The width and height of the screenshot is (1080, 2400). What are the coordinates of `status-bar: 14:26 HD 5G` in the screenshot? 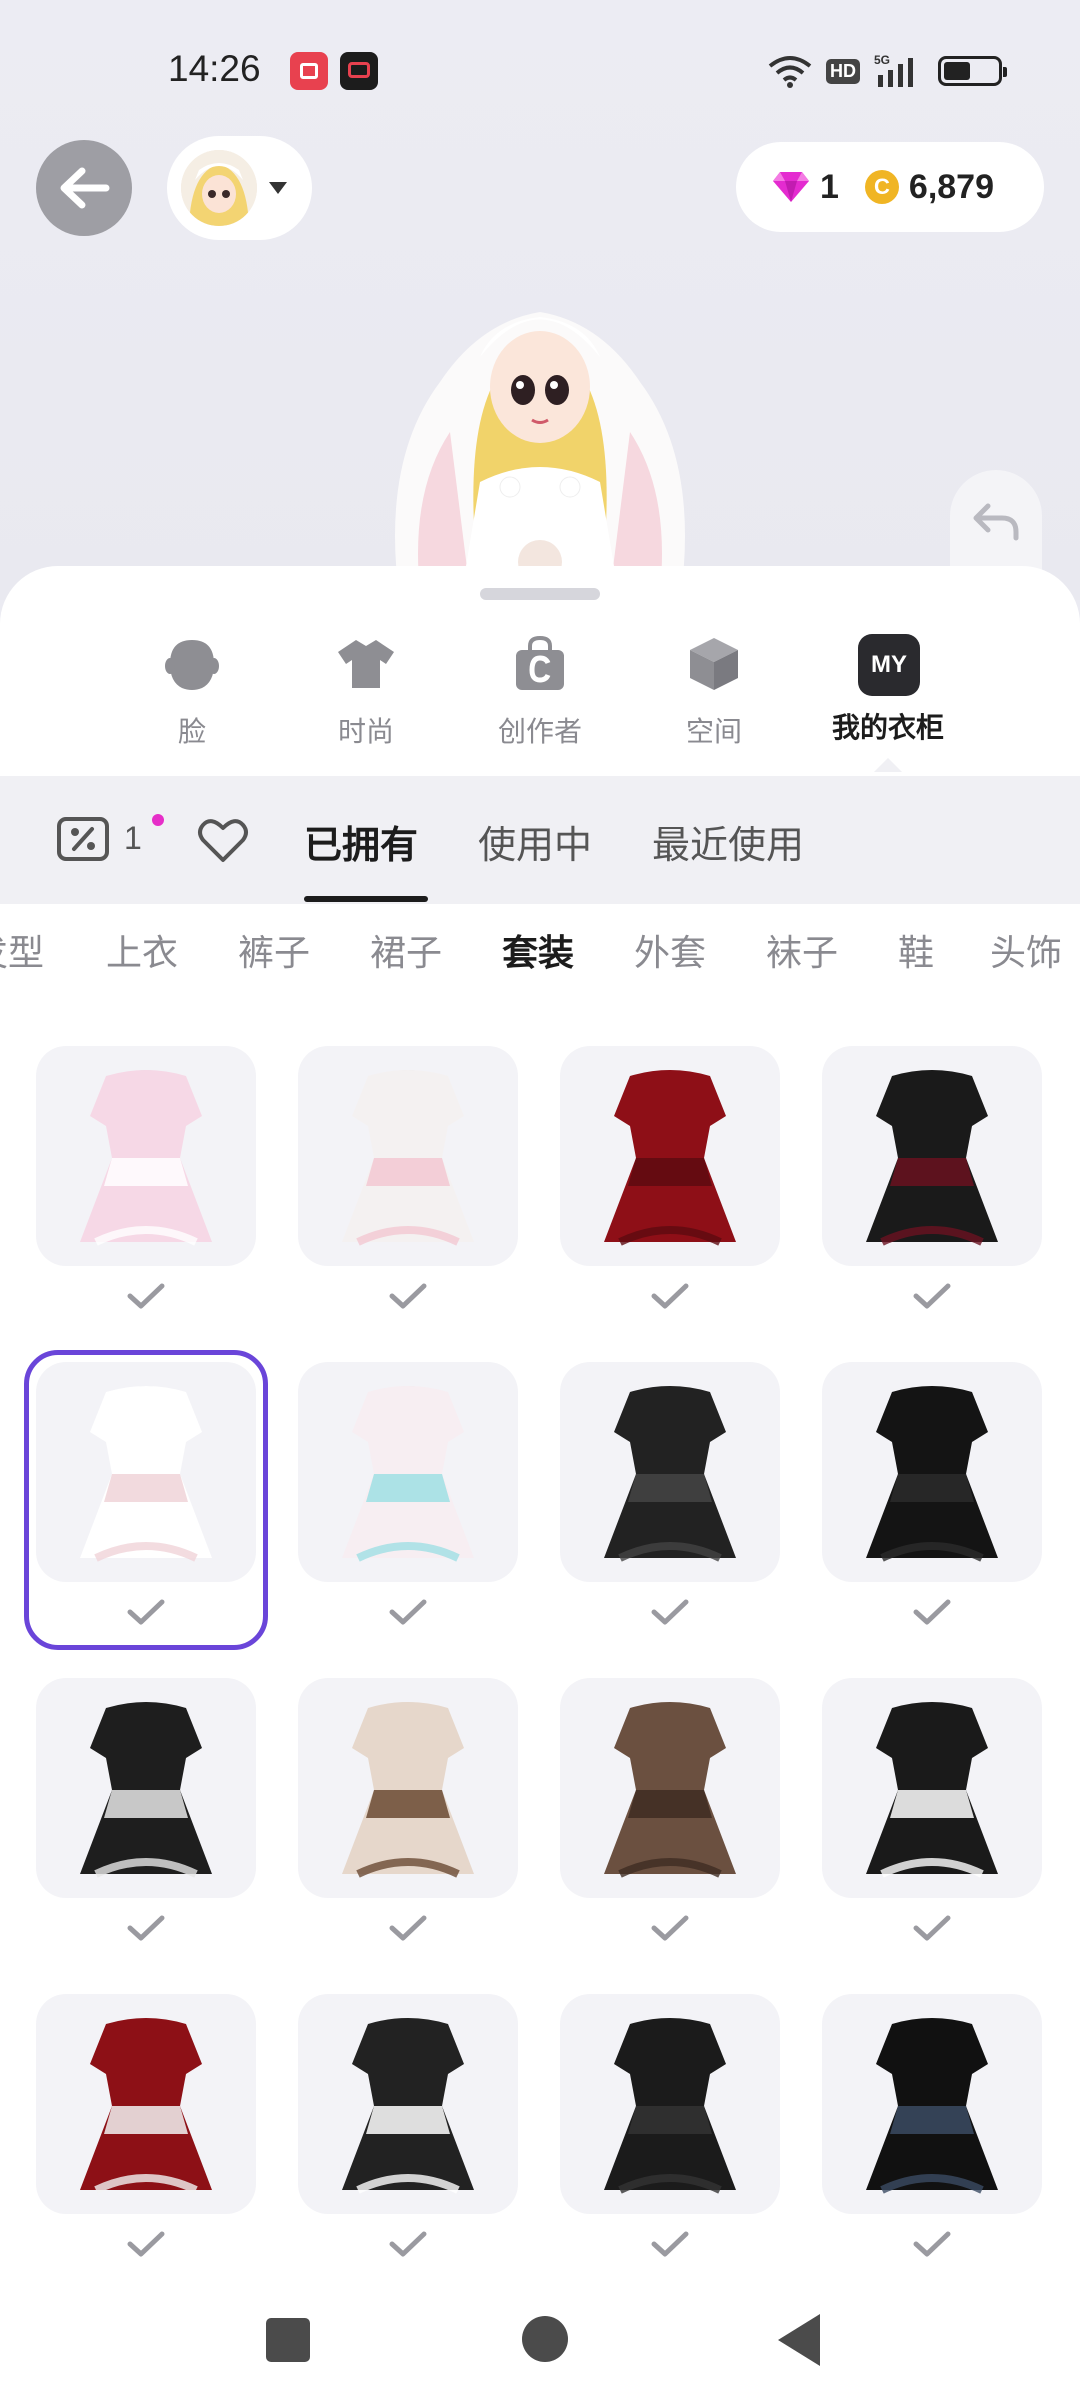 It's located at (540, 70).